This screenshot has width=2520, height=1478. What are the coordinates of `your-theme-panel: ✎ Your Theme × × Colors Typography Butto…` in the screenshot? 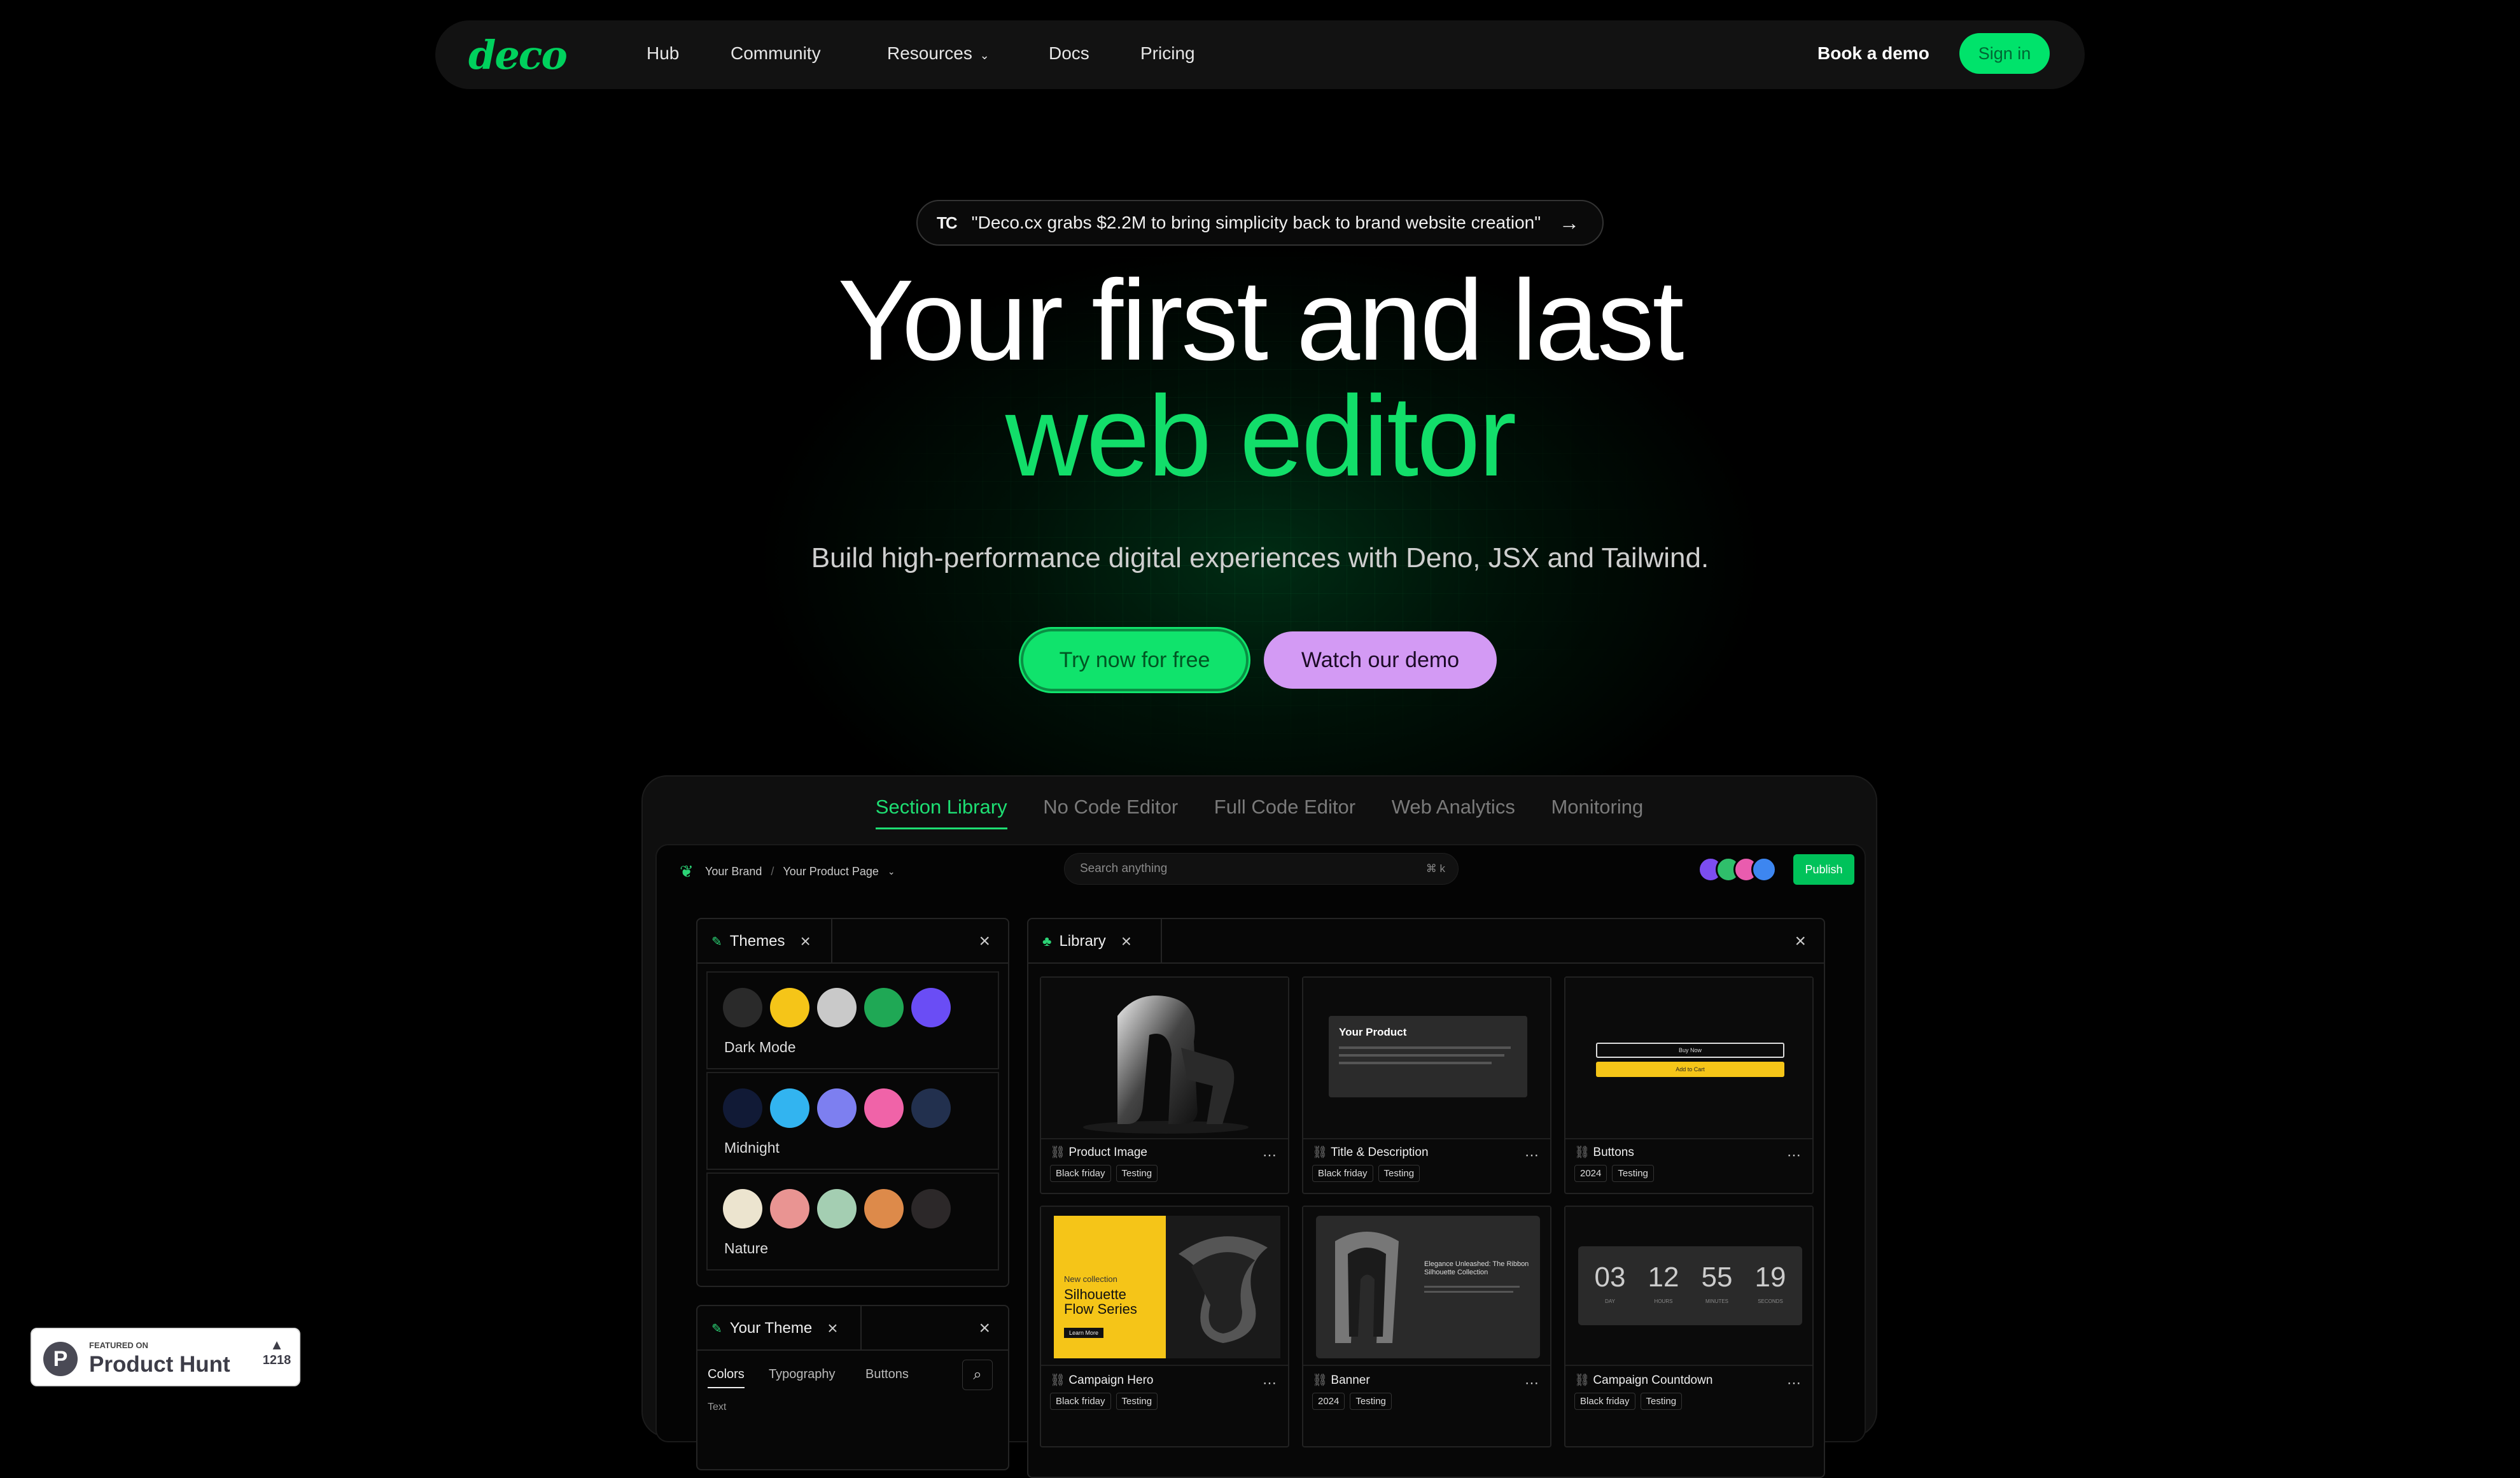 It's located at (852, 1387).